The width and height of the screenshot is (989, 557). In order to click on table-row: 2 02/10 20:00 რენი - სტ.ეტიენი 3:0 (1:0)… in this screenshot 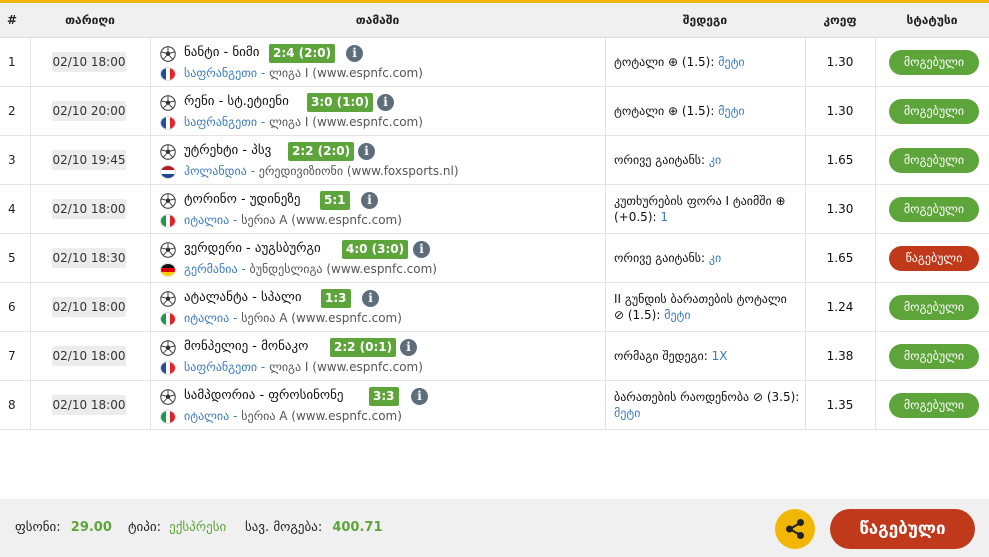, I will do `click(494, 111)`.